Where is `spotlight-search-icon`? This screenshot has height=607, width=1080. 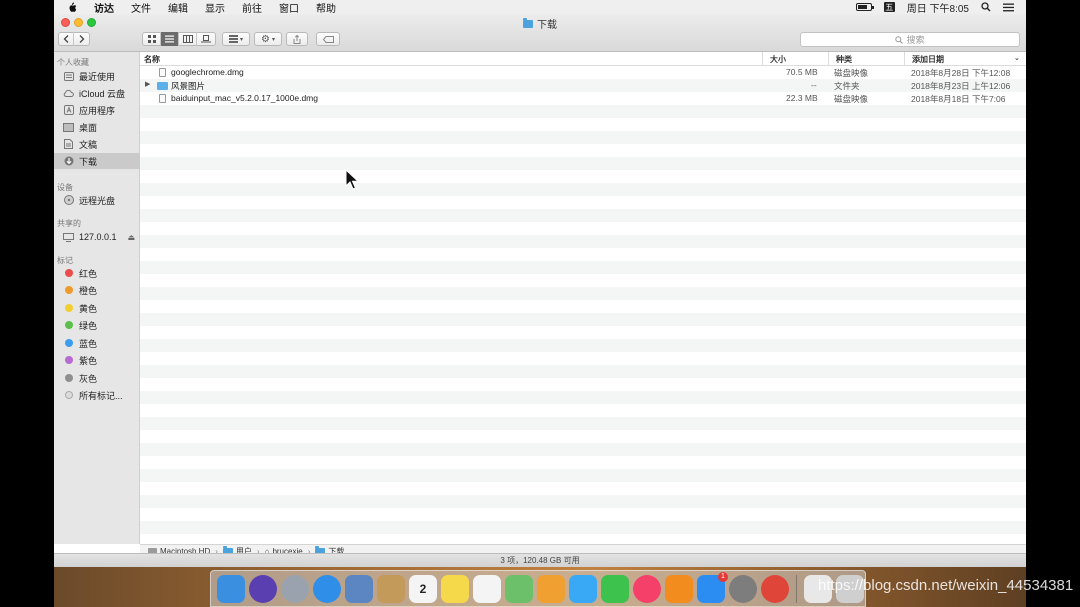 spotlight-search-icon is located at coordinates (986, 7).